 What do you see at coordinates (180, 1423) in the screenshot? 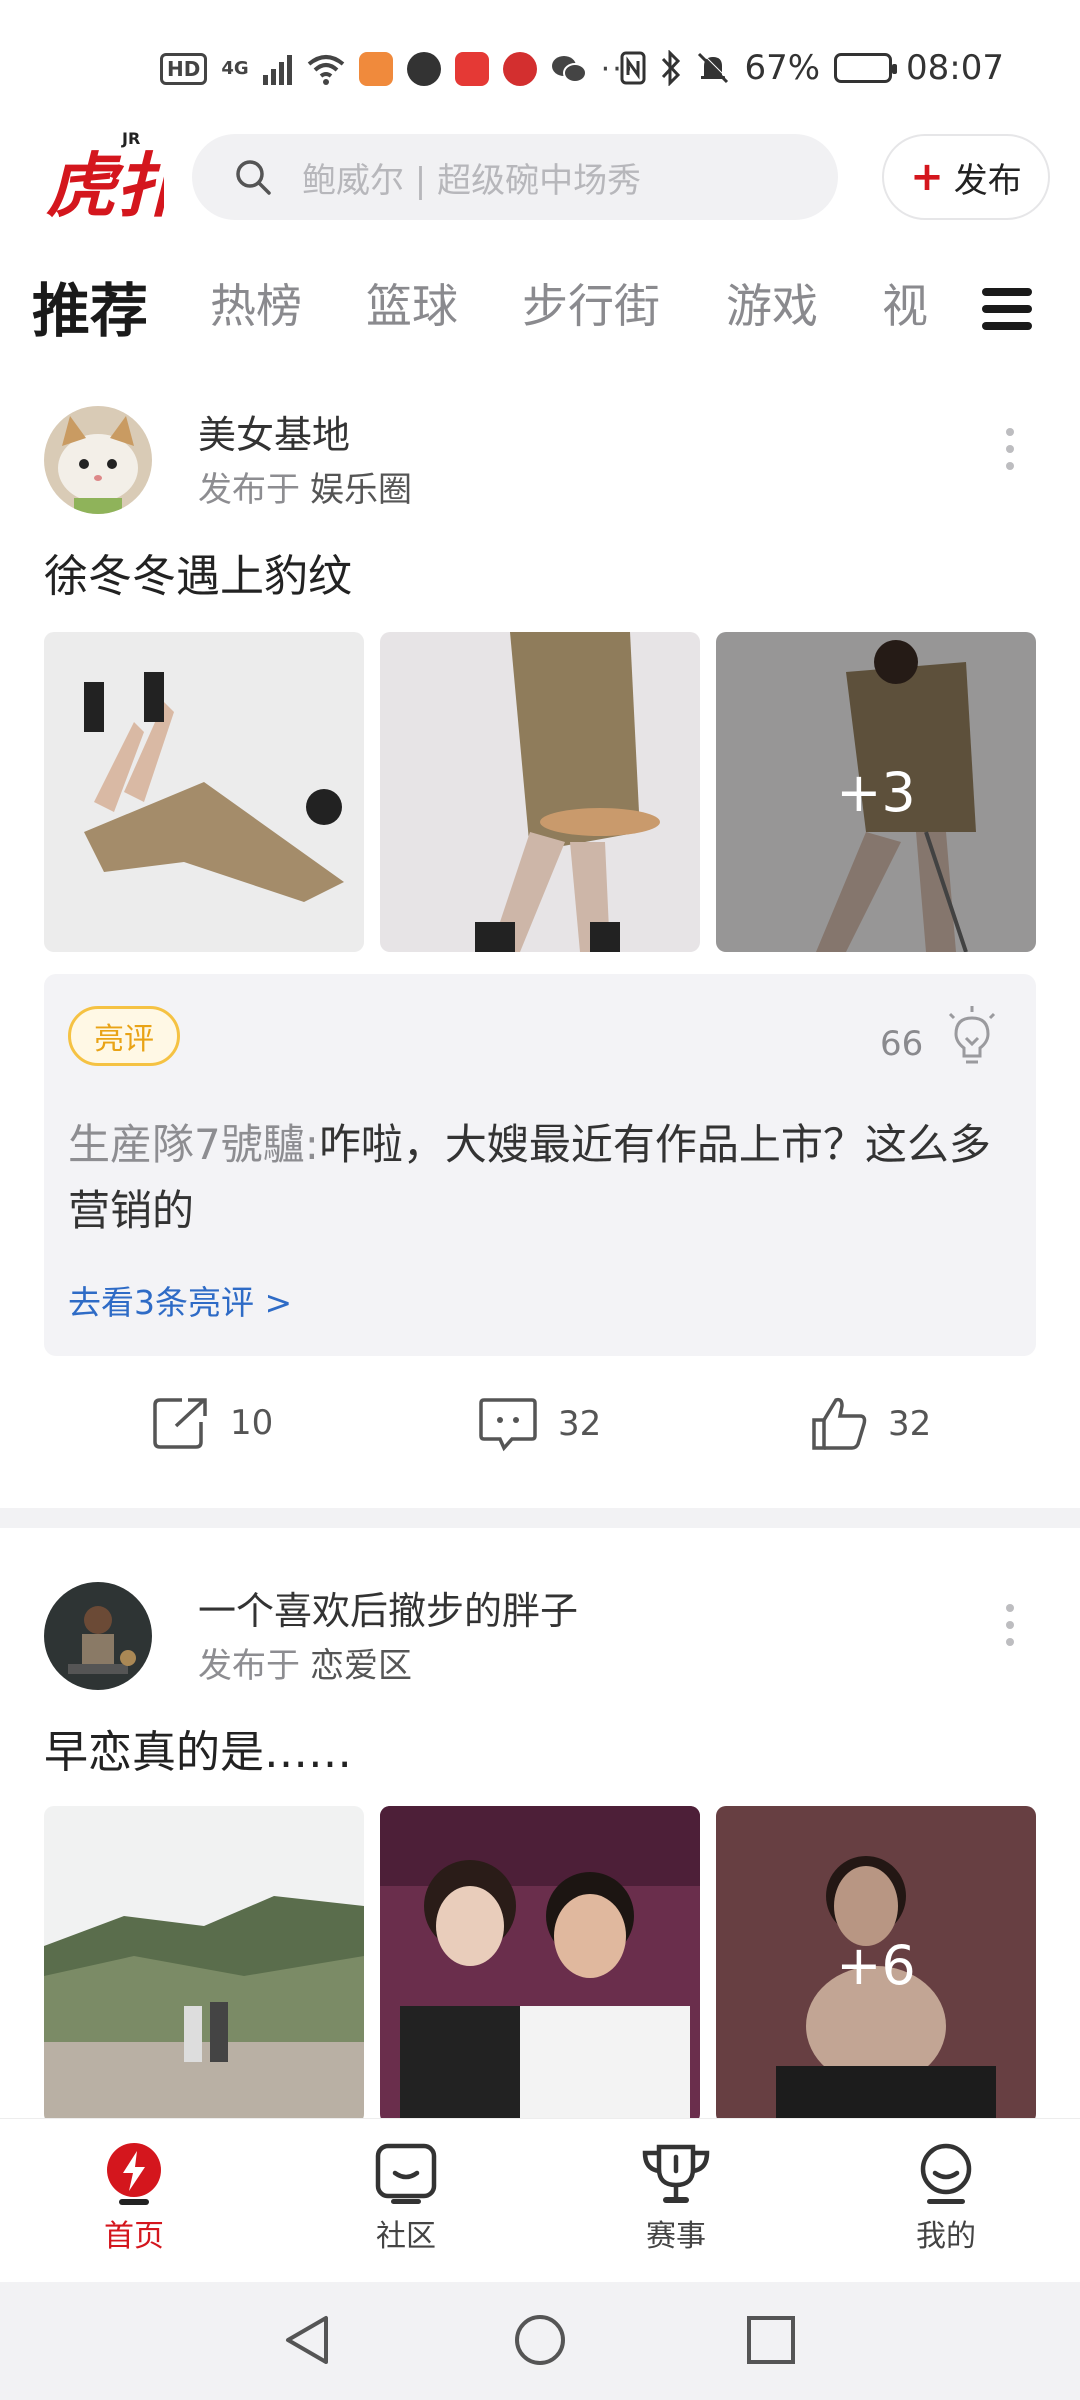
I see `share-icon` at bounding box center [180, 1423].